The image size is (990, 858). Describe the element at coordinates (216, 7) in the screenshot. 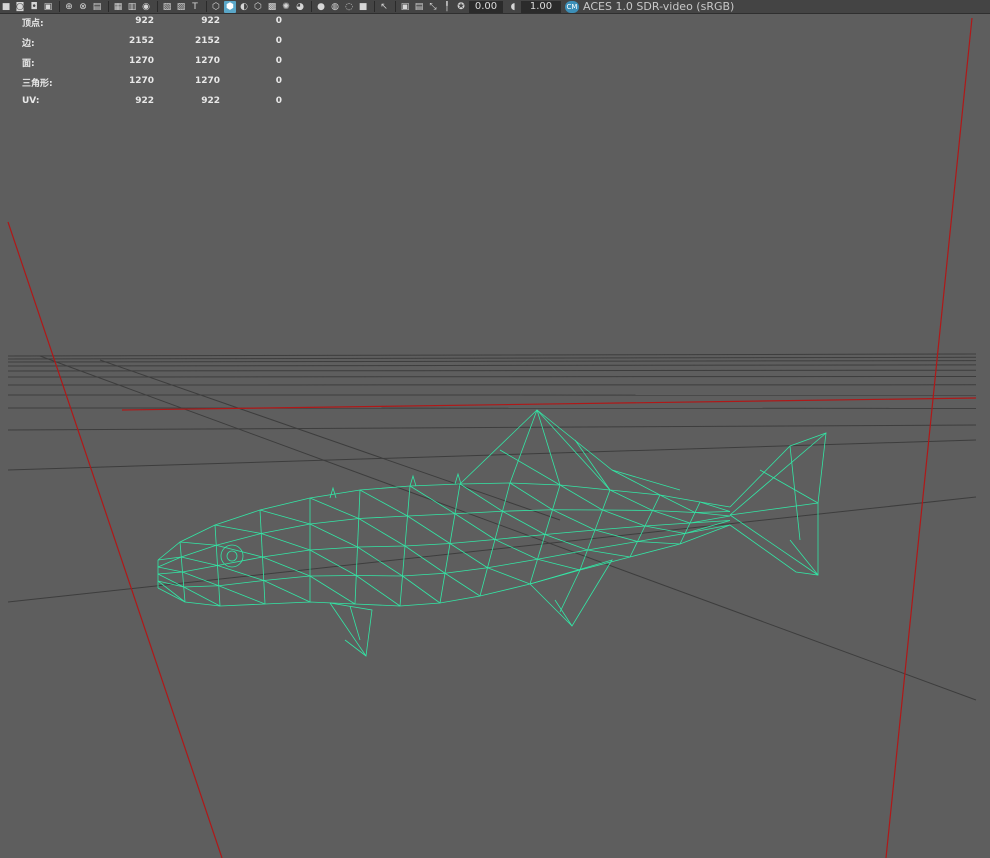

I see `wireframe-shade-icon: ⬡` at that location.